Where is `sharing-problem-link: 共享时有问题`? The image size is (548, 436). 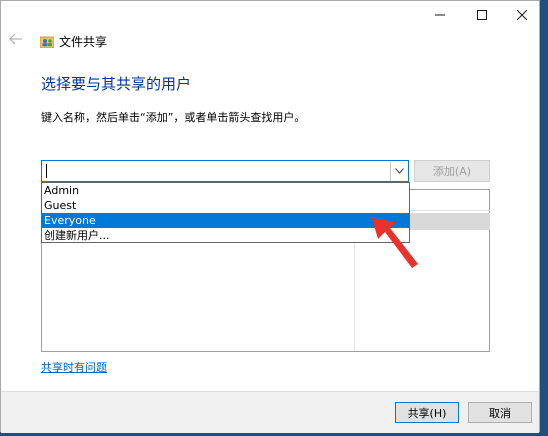
sharing-problem-link: 共享时有问题 is located at coordinates (74, 368).